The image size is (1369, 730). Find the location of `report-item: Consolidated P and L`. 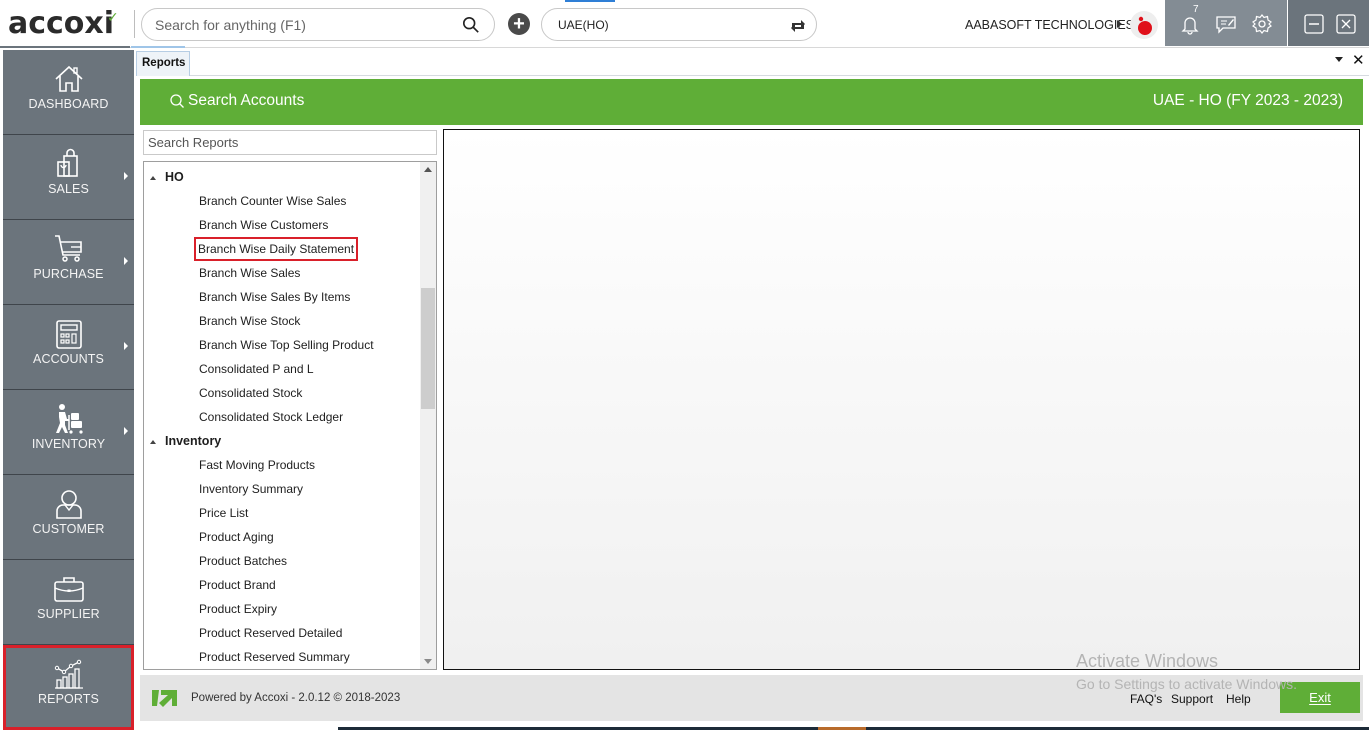

report-item: Consolidated P and L is located at coordinates (282, 369).